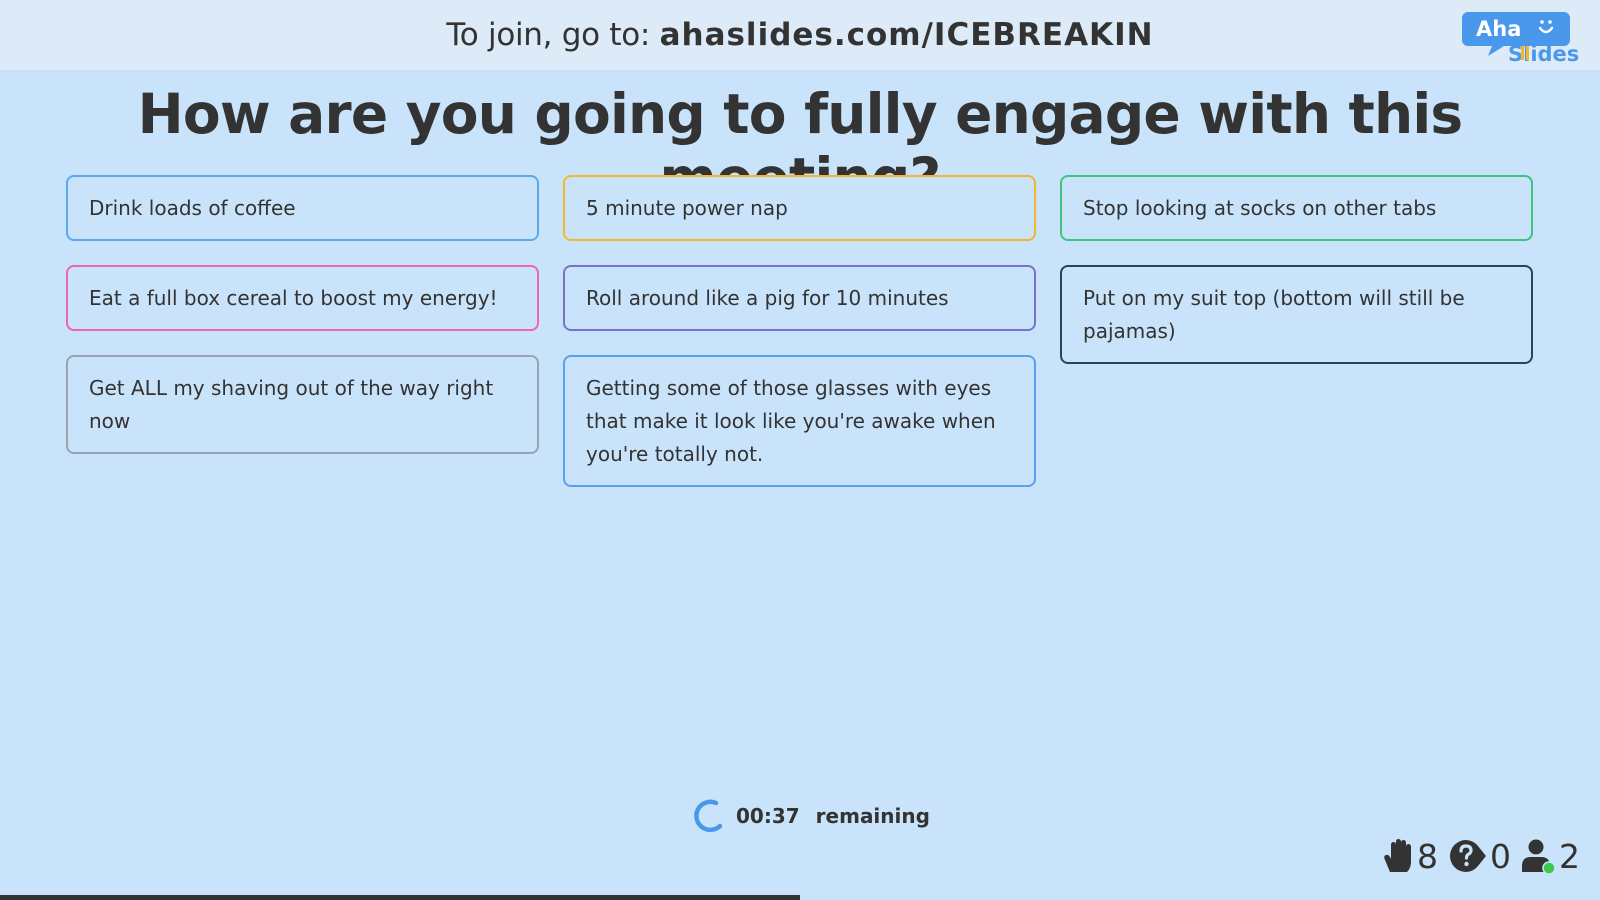  Describe the element at coordinates (872, 816) in the screenshot. I see `timer-label: remaining` at that location.